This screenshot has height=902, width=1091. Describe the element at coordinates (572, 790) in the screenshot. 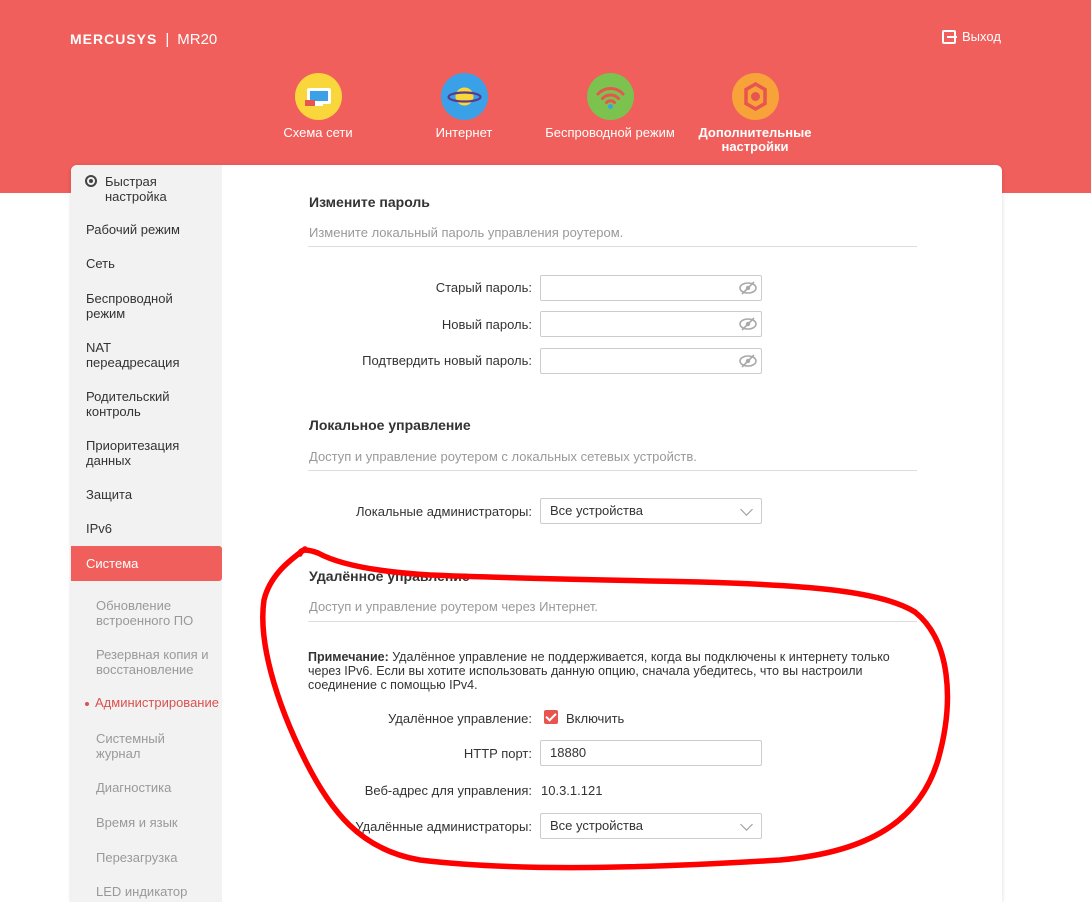

I see `web-address-value: 10.3.1.121` at that location.